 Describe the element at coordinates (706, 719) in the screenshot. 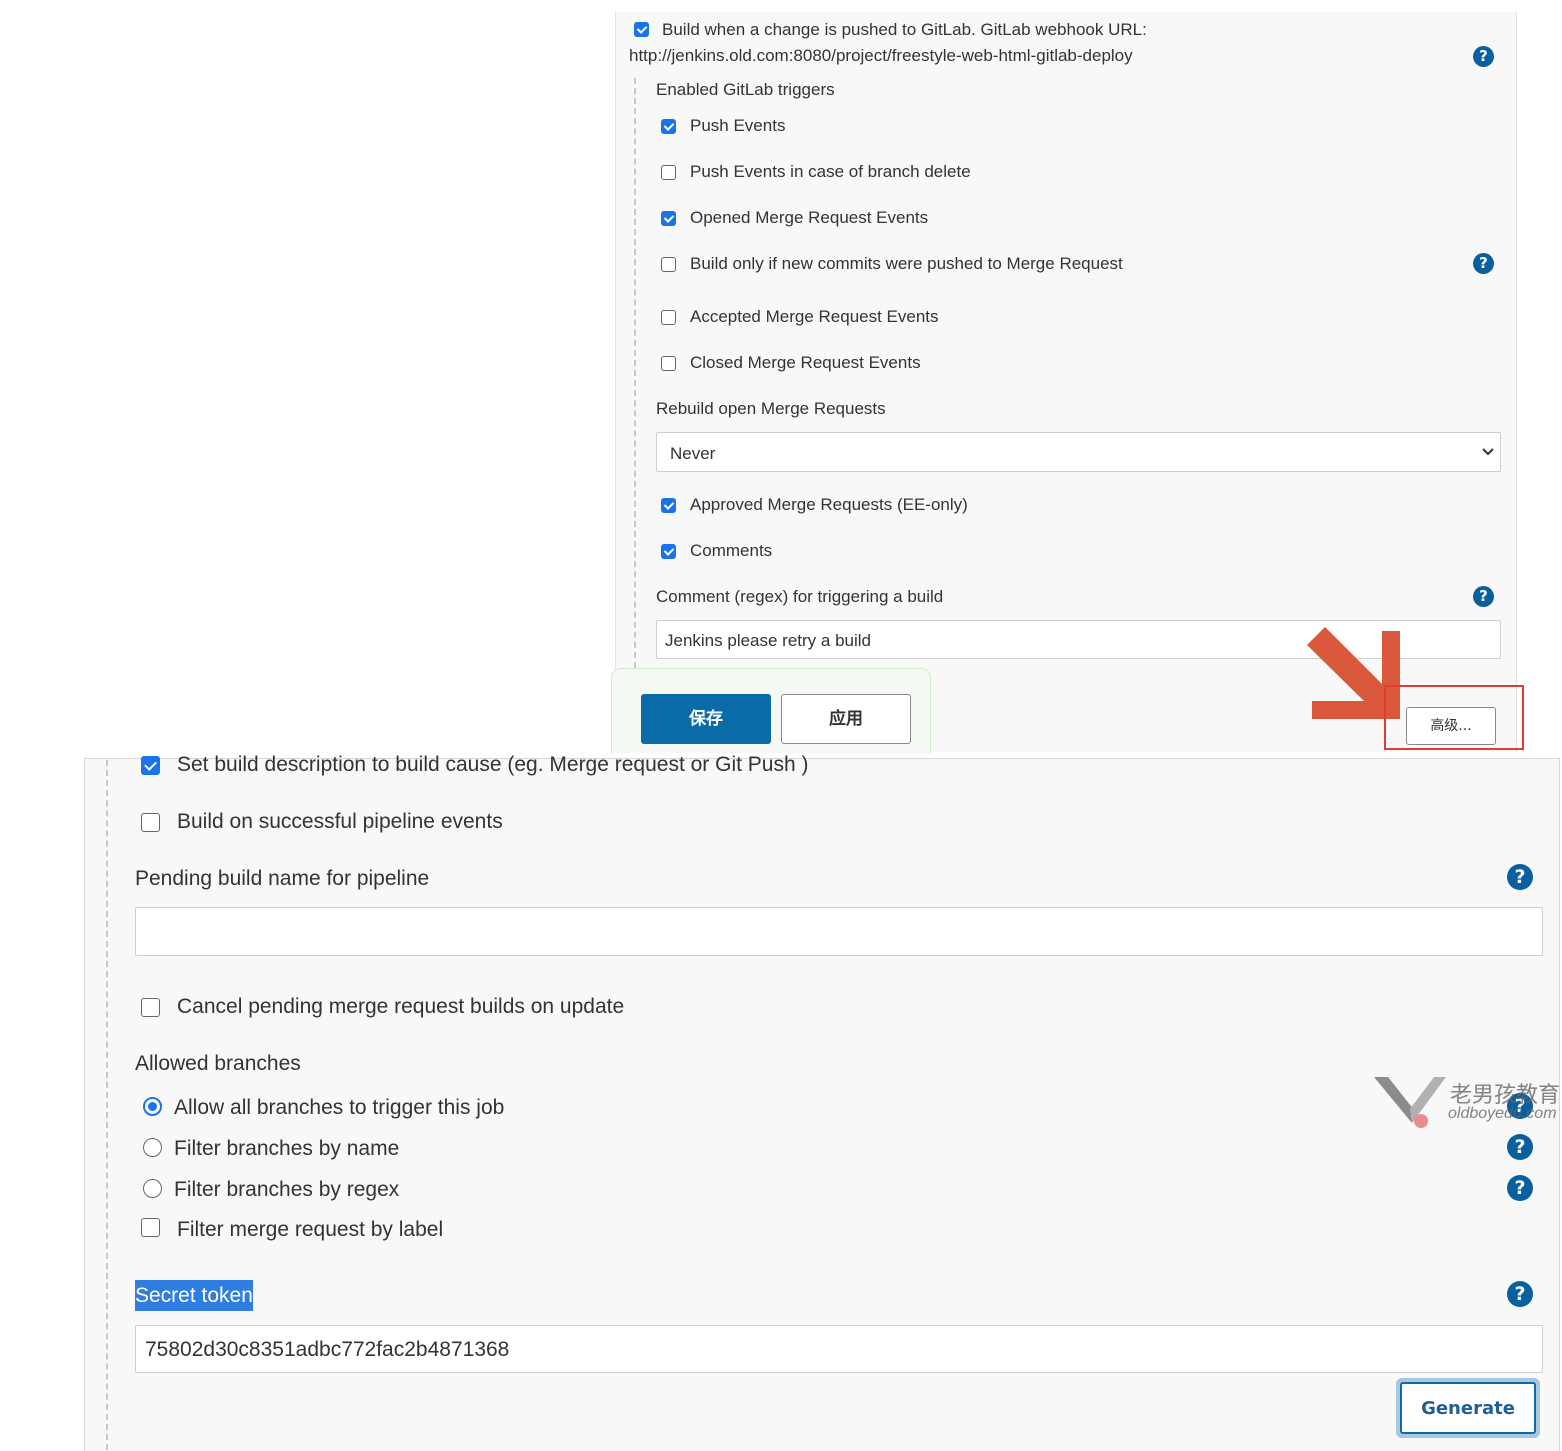

I see `save-button: 保存` at that location.